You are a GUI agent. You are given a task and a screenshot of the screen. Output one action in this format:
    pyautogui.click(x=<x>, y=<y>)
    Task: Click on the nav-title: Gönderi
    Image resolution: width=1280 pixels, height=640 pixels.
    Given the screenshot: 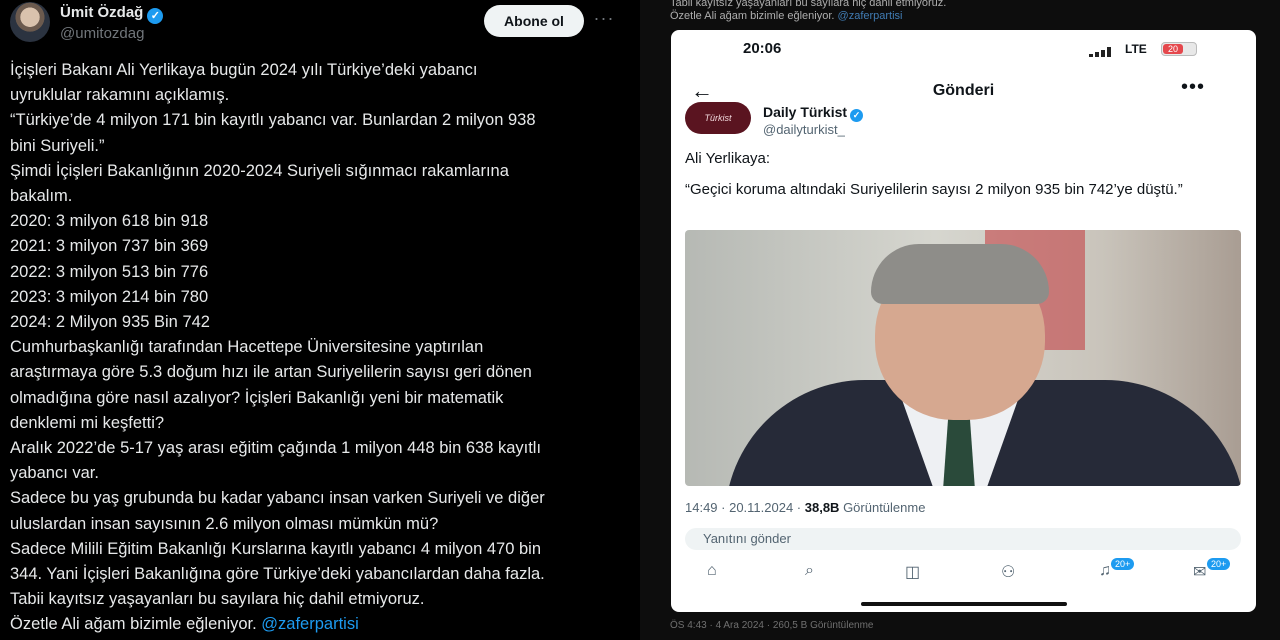 What is the action you would take?
    pyautogui.click(x=963, y=90)
    